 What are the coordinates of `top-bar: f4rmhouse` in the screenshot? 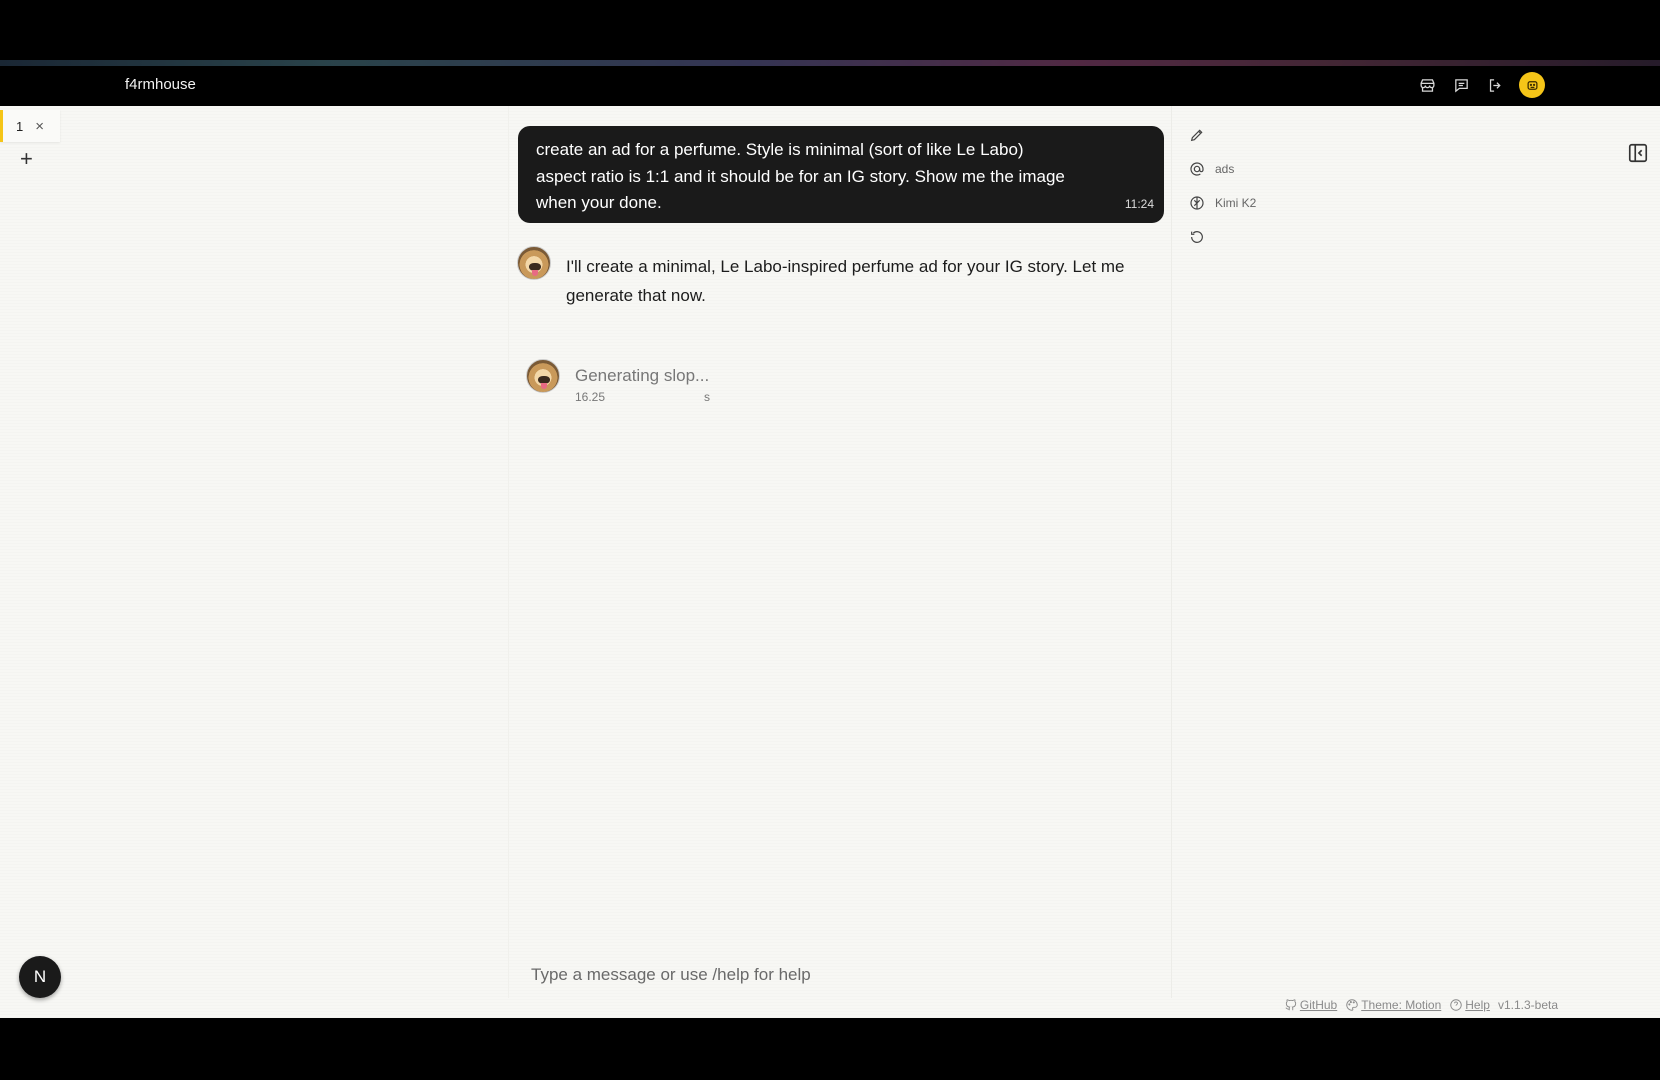 It's located at (830, 86).